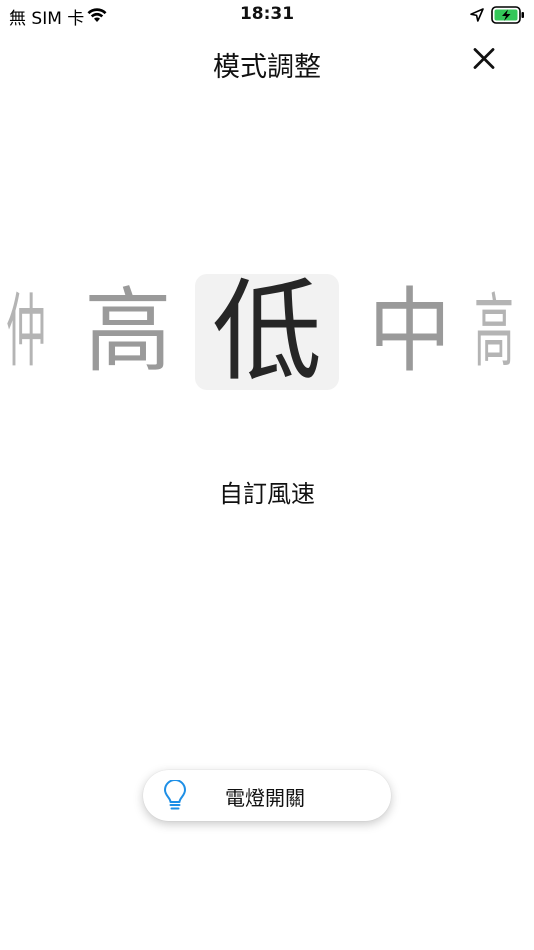 Image resolution: width=534 pixels, height=950 pixels. I want to click on location-arrow-icon, so click(477, 16).